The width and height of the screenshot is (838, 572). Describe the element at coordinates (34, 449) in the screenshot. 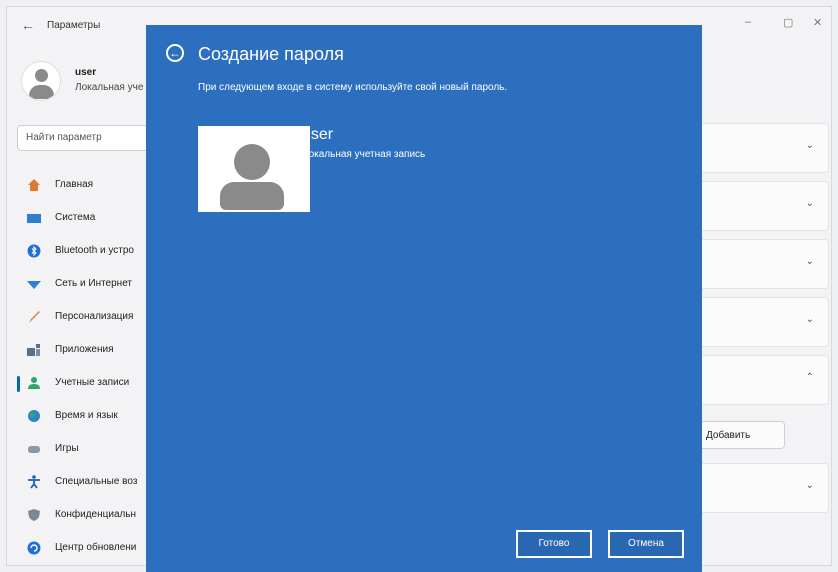

I see `gamepad-icon` at that location.